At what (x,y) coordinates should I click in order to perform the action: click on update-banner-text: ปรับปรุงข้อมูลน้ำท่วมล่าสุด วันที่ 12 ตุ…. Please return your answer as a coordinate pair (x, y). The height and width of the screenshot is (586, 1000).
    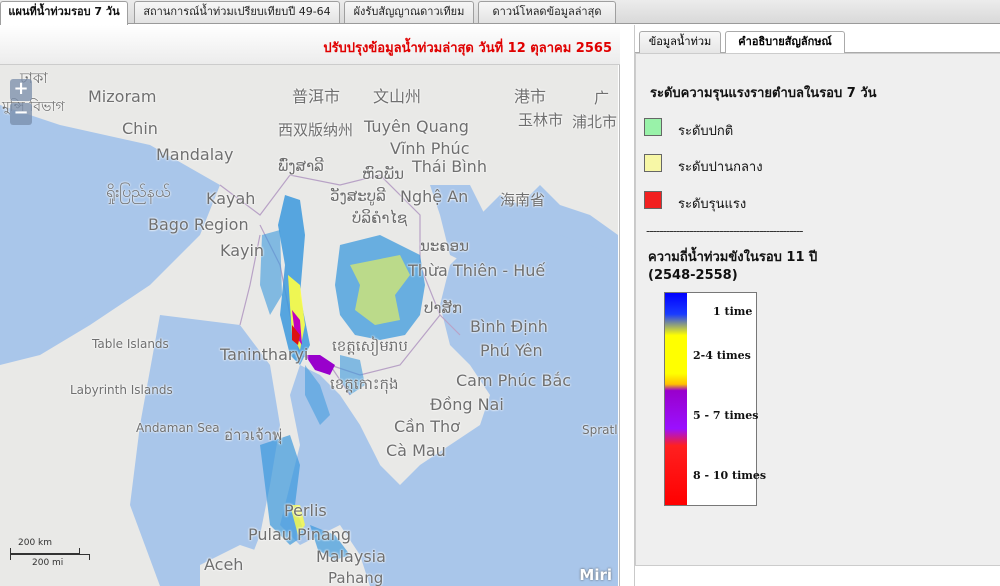
    Looking at the image, I should click on (467, 48).